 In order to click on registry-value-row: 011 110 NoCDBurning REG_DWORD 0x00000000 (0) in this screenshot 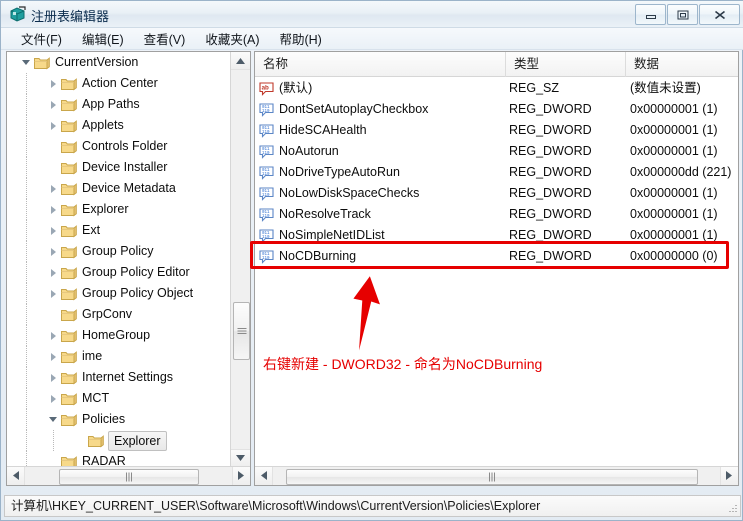, I will do `click(496, 256)`.